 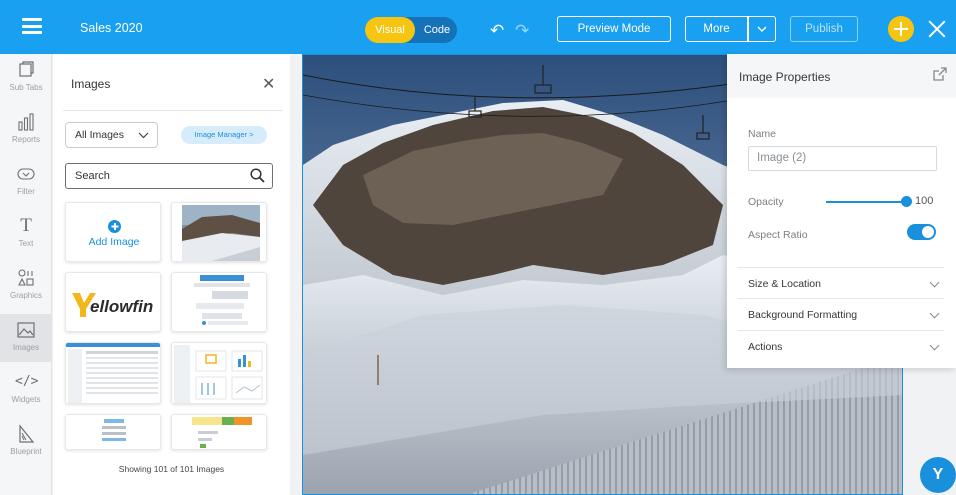 What do you see at coordinates (111, 28) in the screenshot?
I see `dashboard-title: Sales 2020` at bounding box center [111, 28].